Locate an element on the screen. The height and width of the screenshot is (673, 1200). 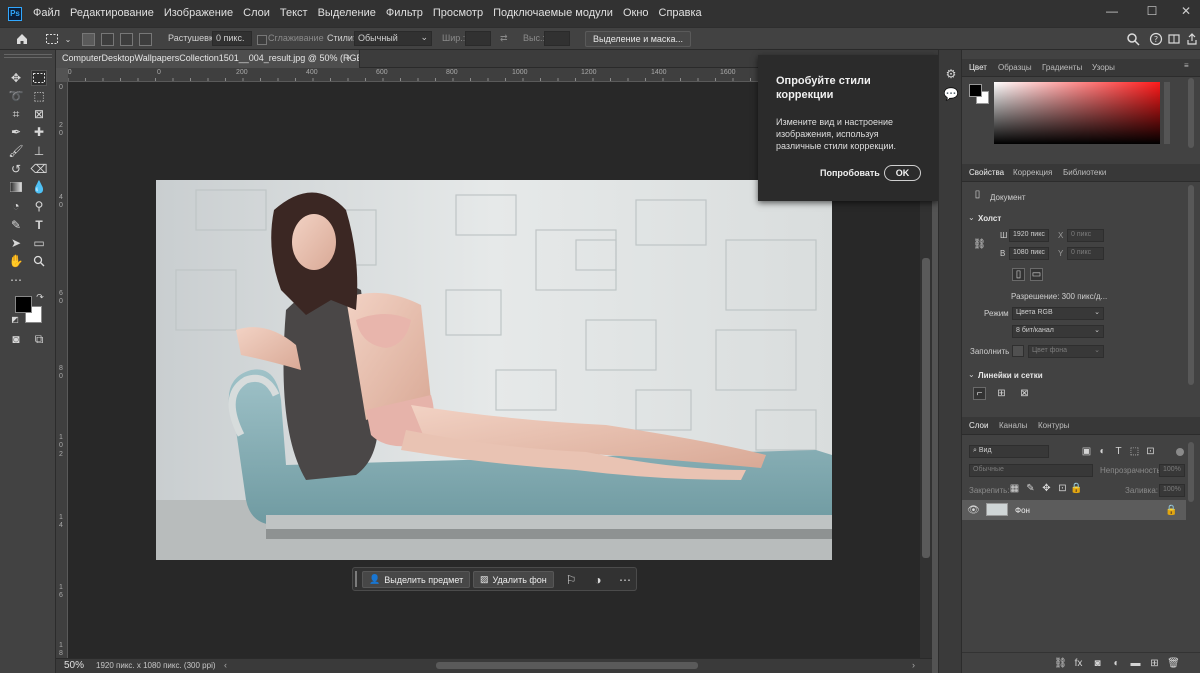
tab-swatches: Образцы is located at coordinates (1015, 67).